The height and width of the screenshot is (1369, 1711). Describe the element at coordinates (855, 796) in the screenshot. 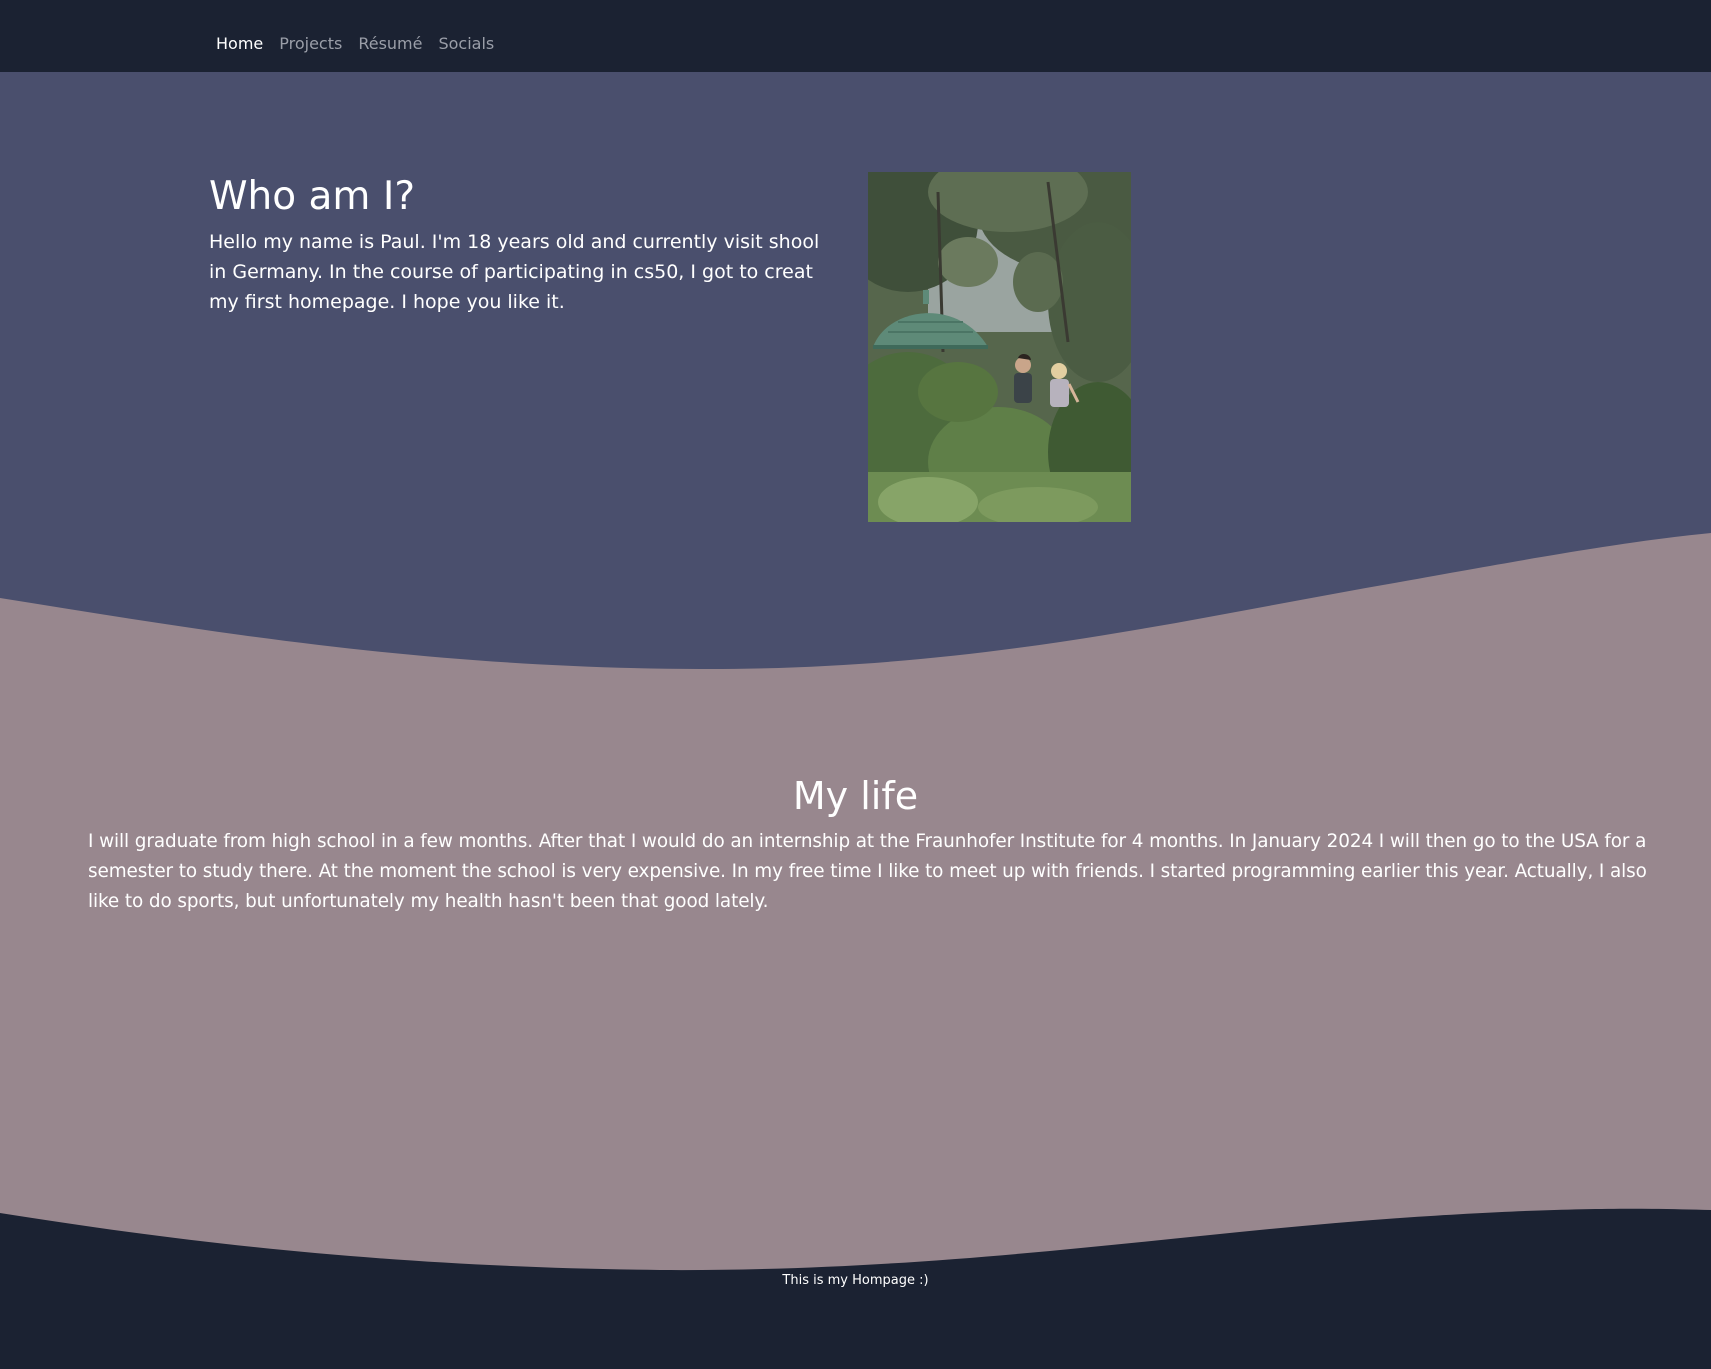

I see `my-life-heading: My life` at that location.